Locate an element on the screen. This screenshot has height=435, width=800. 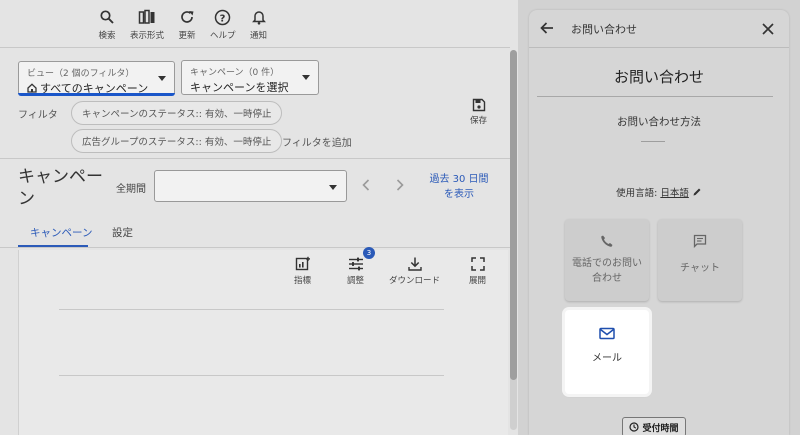
business-hours-button: 受付時間 is located at coordinates (654, 426).